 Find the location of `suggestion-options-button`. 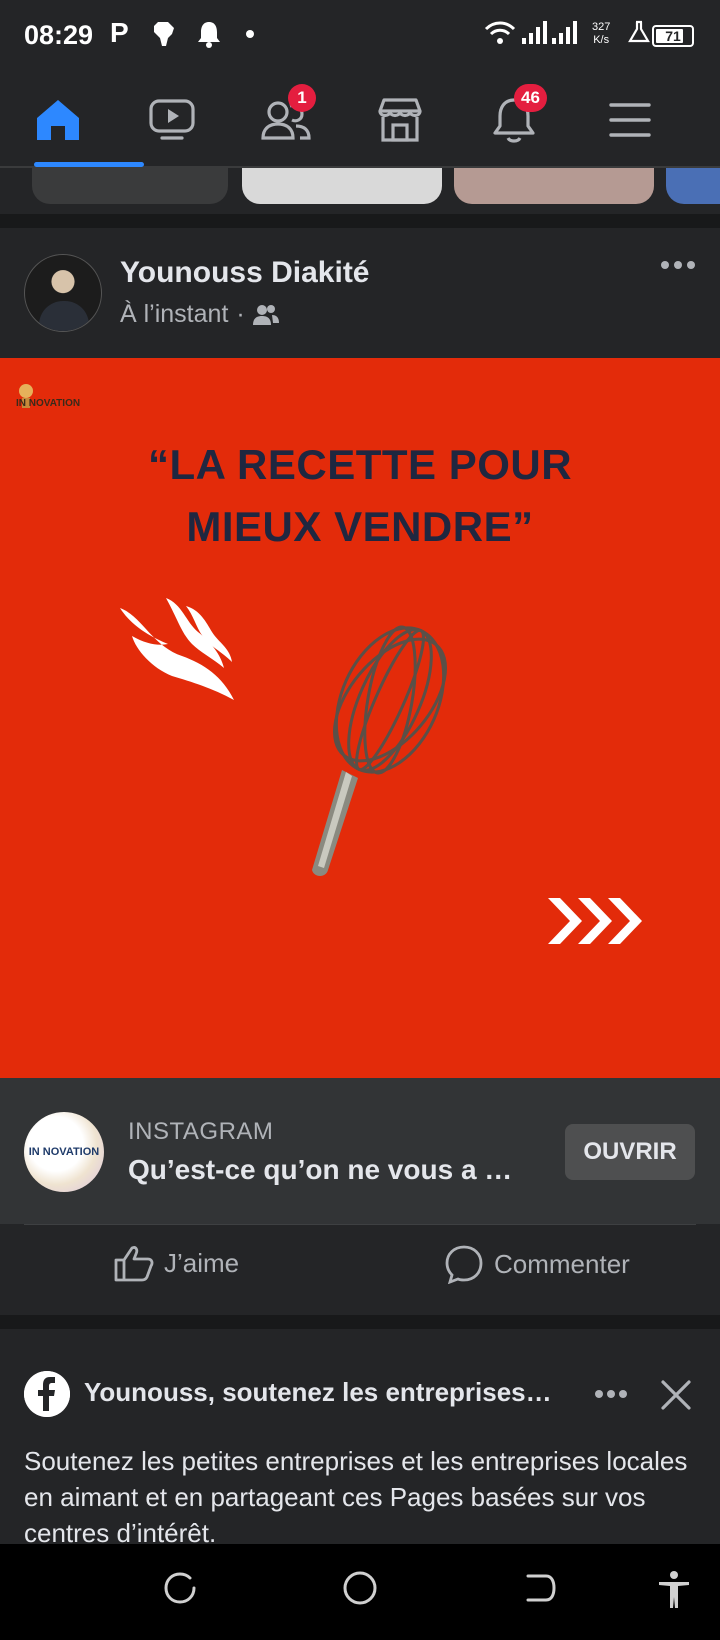

suggestion-options-button is located at coordinates (611, 1396).